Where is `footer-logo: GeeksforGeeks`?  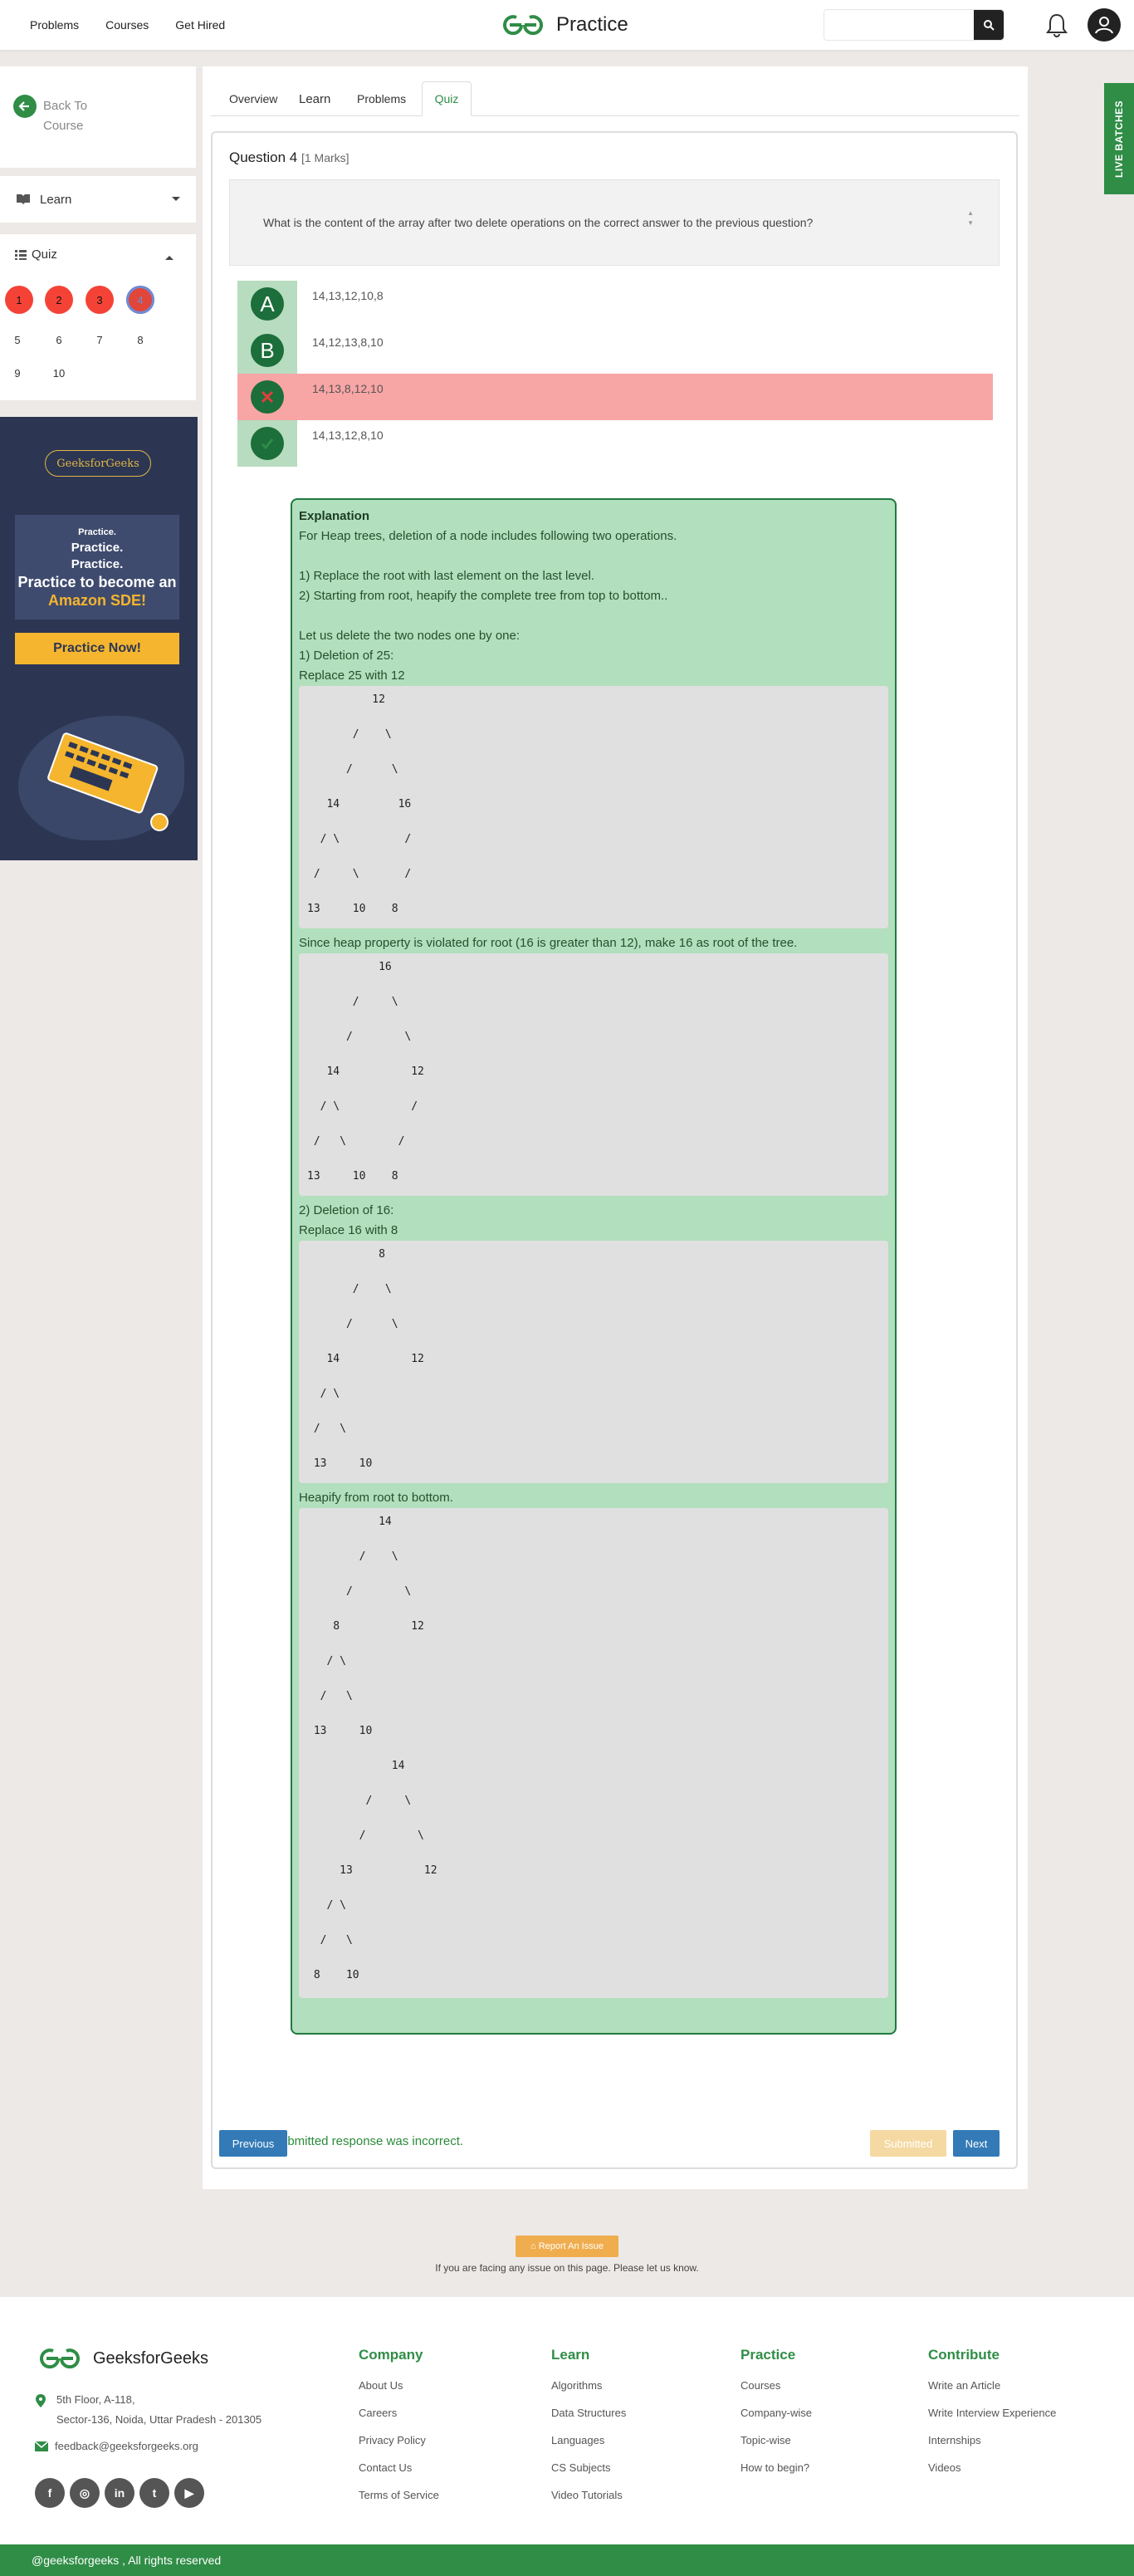 footer-logo: GeeksforGeeks is located at coordinates (121, 2359).